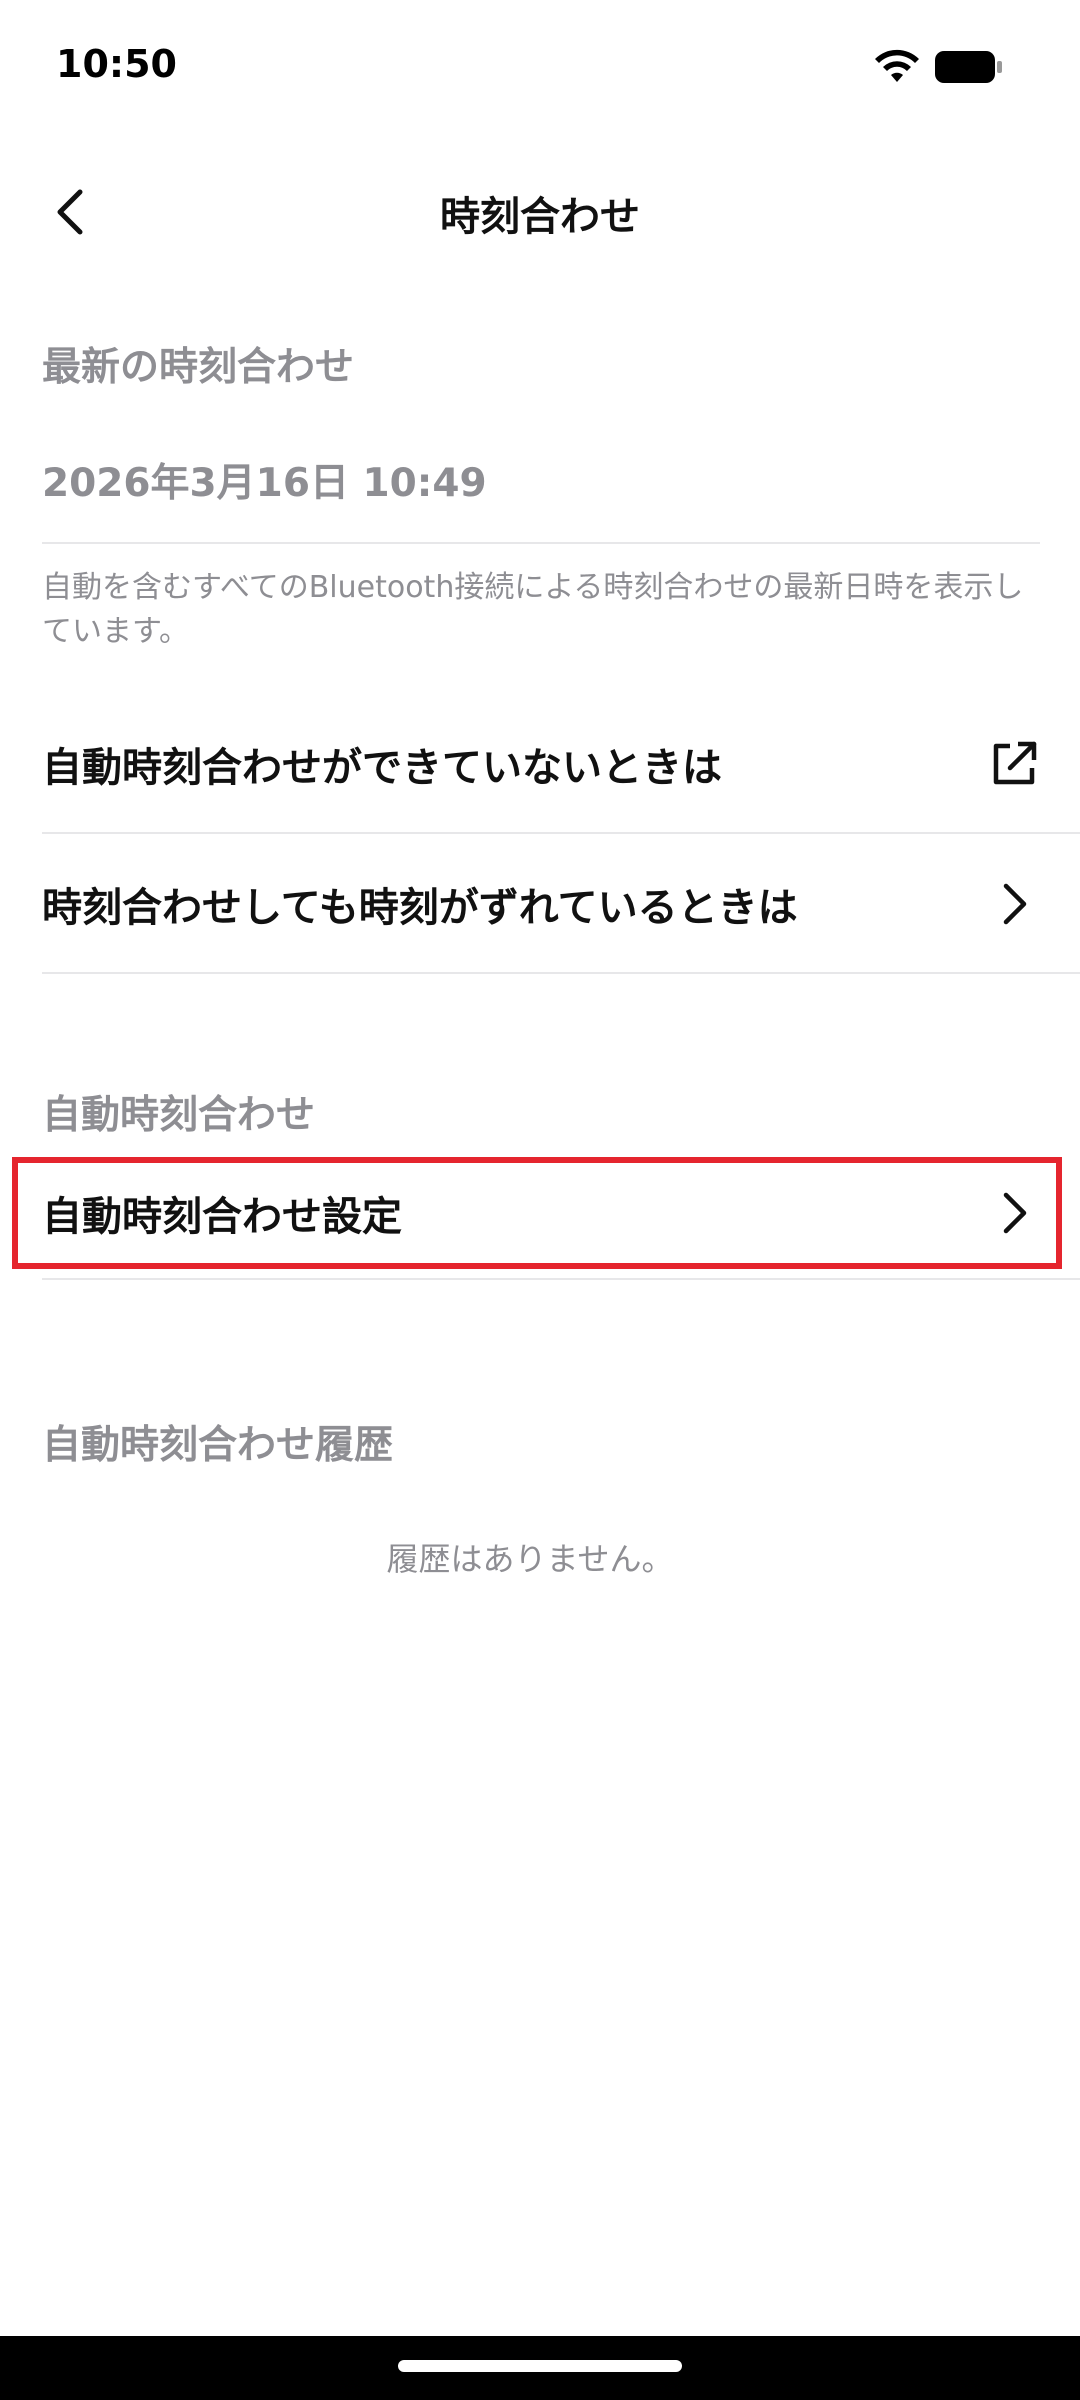 This screenshot has height=2400, width=1080. What do you see at coordinates (1014, 904) in the screenshot?
I see `chevron-right-icon` at bounding box center [1014, 904].